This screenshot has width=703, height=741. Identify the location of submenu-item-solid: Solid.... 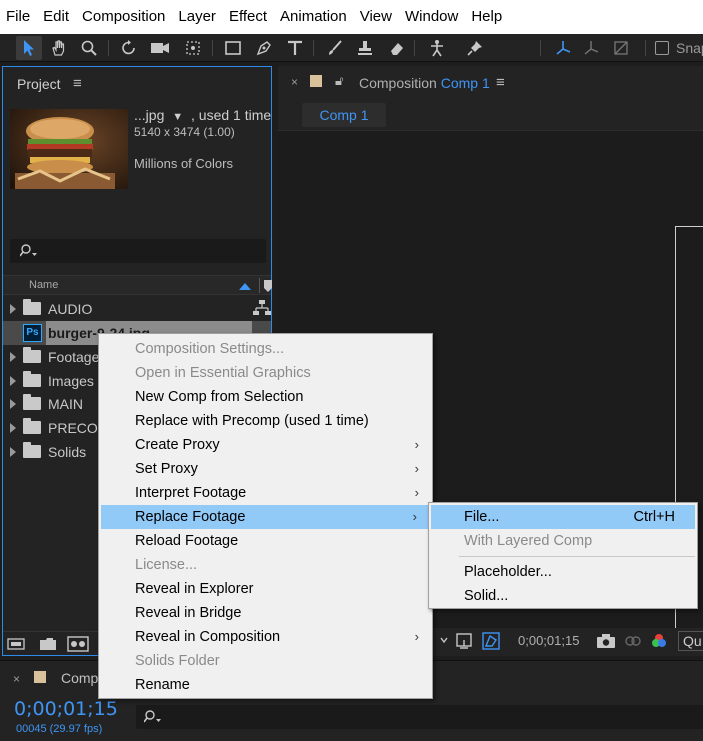
(563, 596).